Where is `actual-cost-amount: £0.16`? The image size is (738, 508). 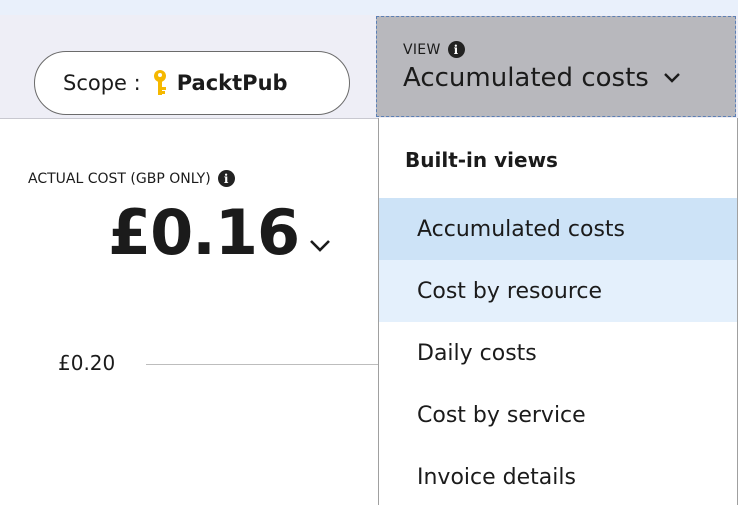 actual-cost-amount: £0.16 is located at coordinates (219, 232).